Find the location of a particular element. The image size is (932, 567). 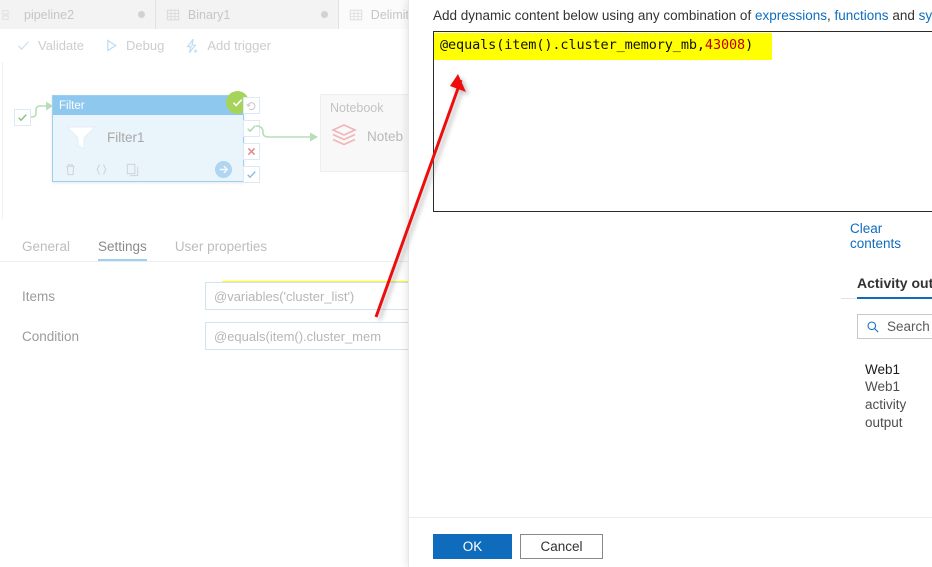

items-input: @variables('cluster_list') is located at coordinates (312, 296).